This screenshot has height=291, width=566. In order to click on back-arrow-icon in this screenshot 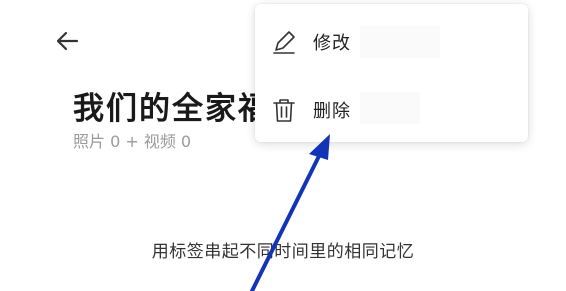, I will do `click(67, 41)`.